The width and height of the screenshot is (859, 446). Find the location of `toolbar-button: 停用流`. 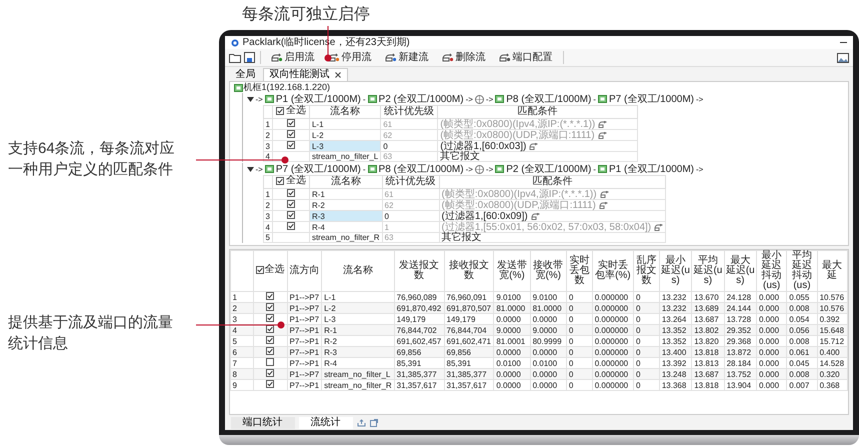

toolbar-button: 停用流 is located at coordinates (349, 58).